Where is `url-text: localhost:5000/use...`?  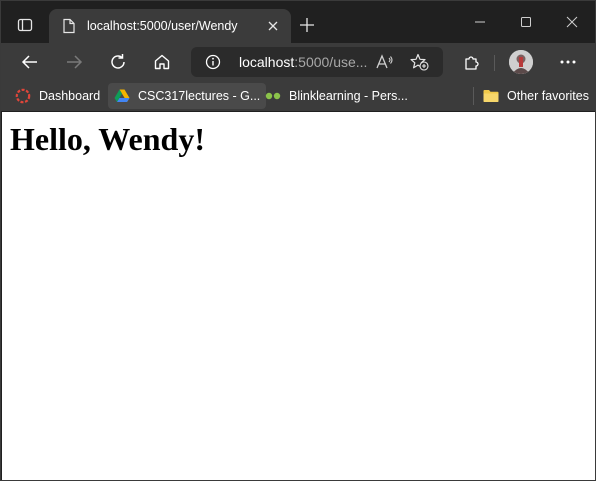
url-text: localhost:5000/use... is located at coordinates (304, 62).